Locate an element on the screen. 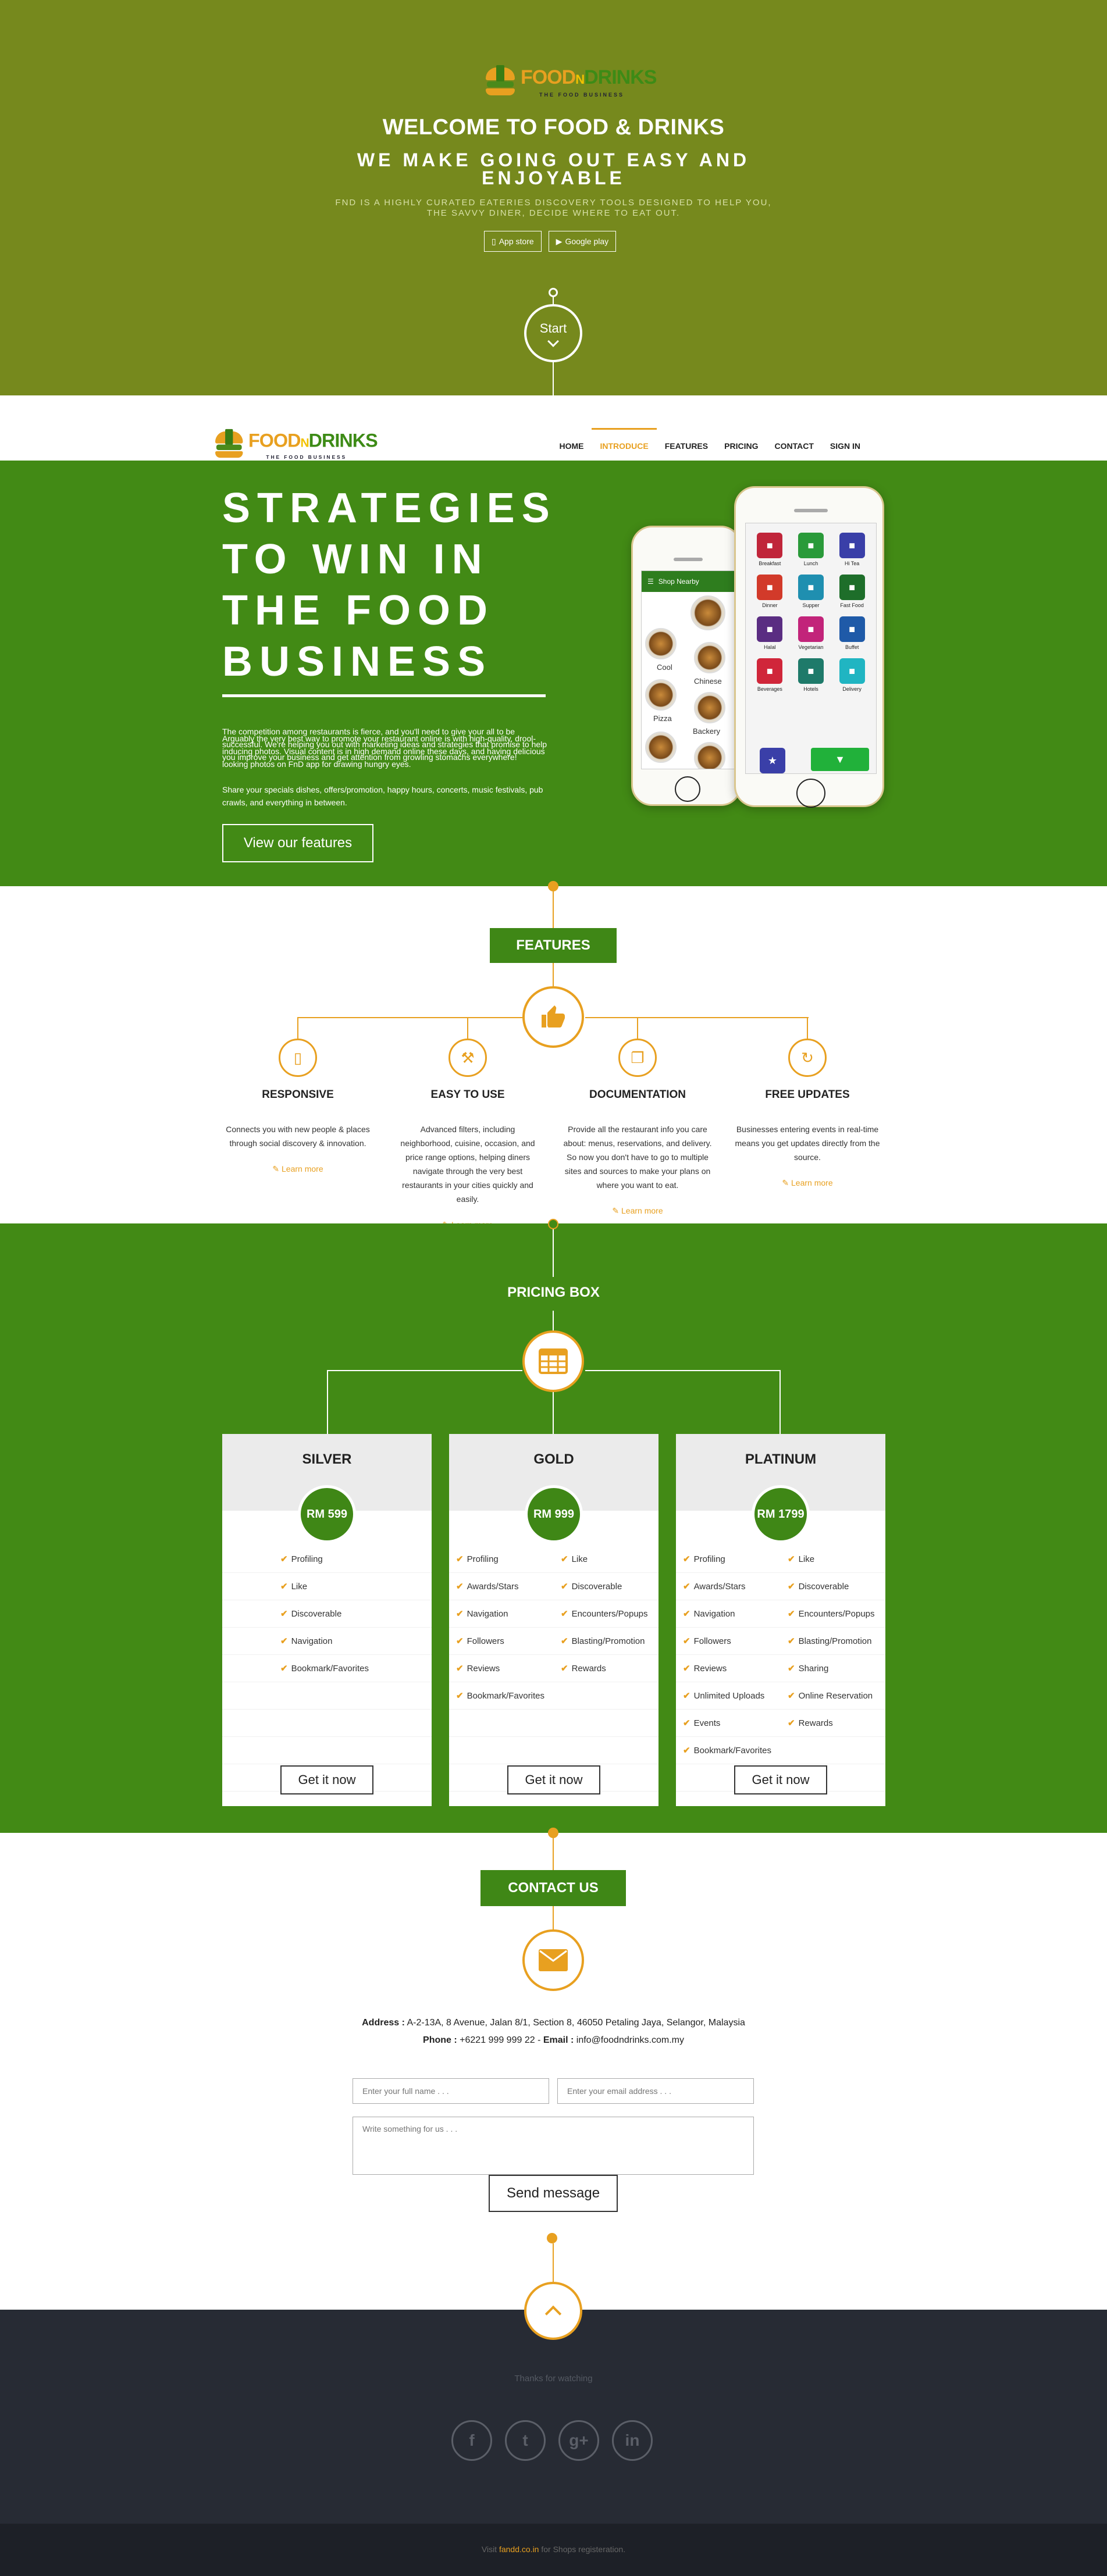  social-links: f t g+ in is located at coordinates (552, 2440).